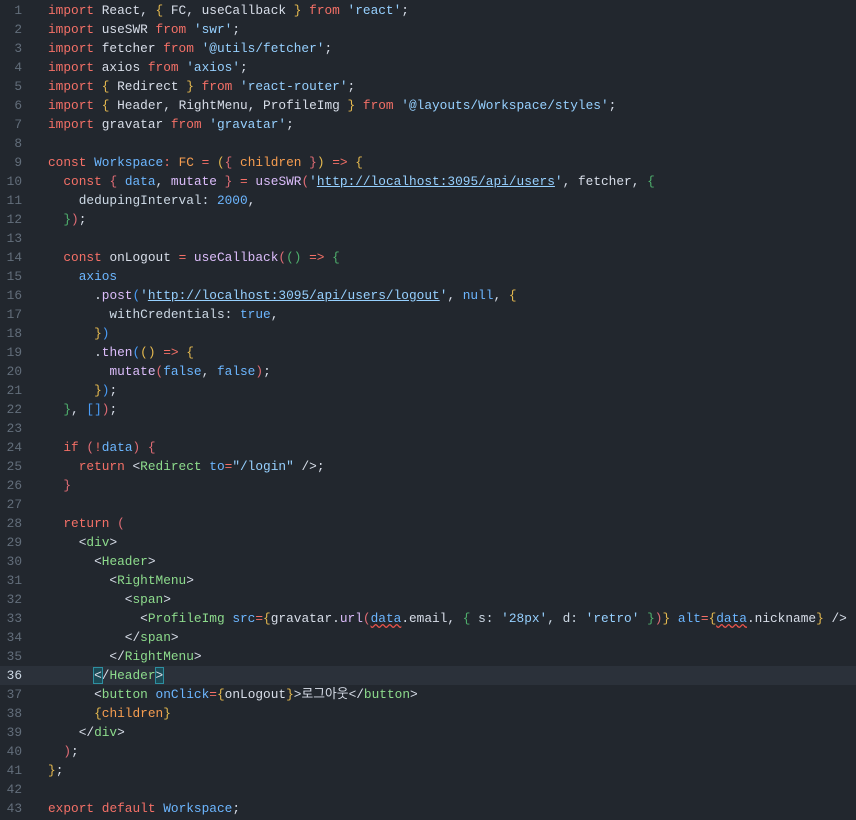 The width and height of the screenshot is (856, 820). What do you see at coordinates (428, 713) in the screenshot?
I see `code-line: 38 {children}` at bounding box center [428, 713].